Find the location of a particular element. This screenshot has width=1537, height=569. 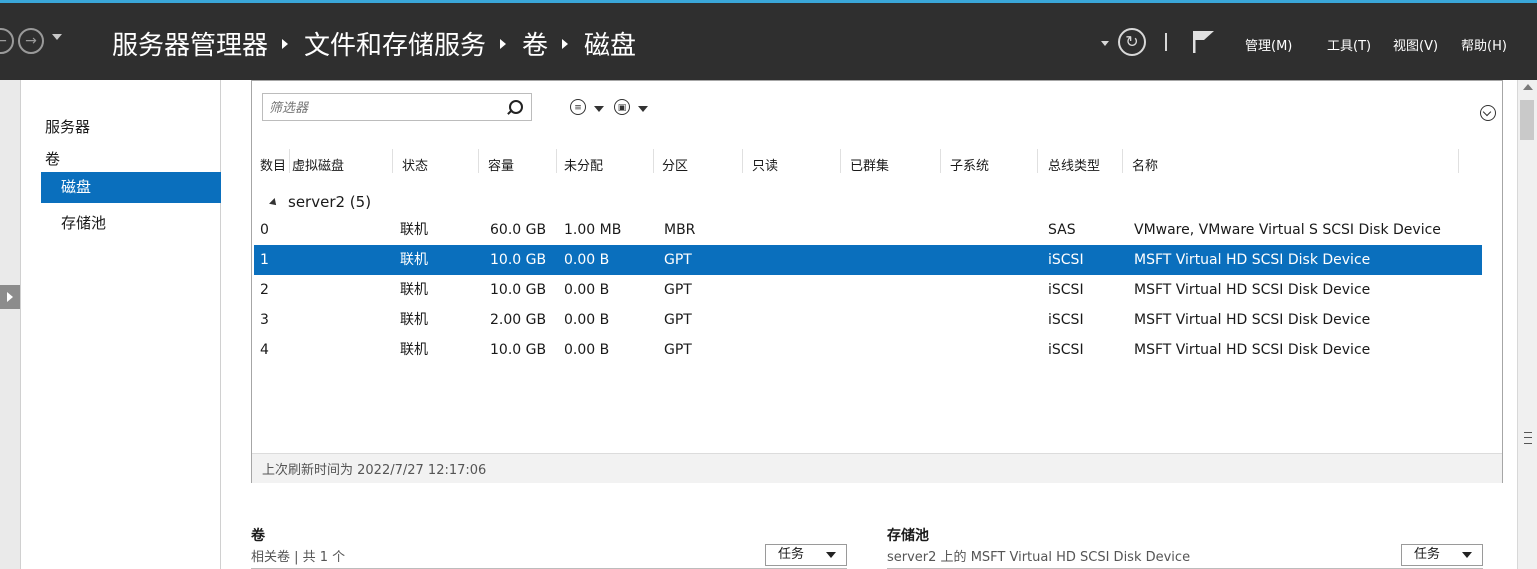

column-header-bus-type: 总线类型 is located at coordinates (1074, 164).